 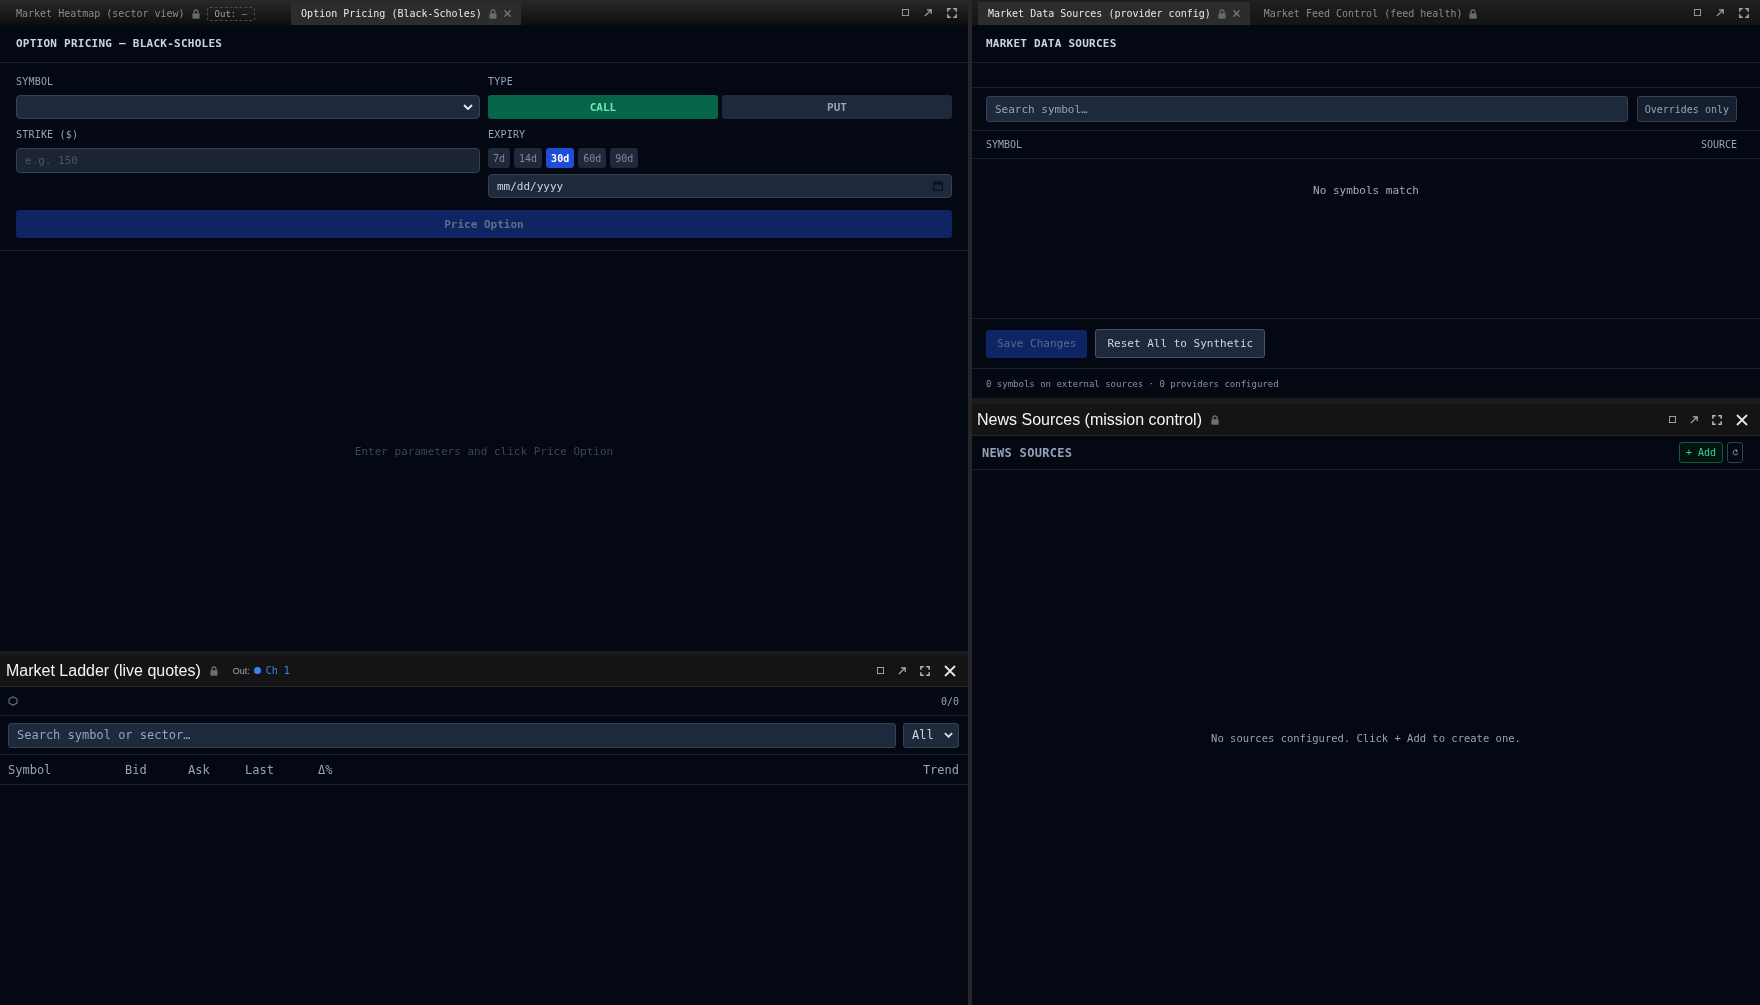 I want to click on panel-tab: Option Pricing (Black-Scholes), so click(x=406, y=13).